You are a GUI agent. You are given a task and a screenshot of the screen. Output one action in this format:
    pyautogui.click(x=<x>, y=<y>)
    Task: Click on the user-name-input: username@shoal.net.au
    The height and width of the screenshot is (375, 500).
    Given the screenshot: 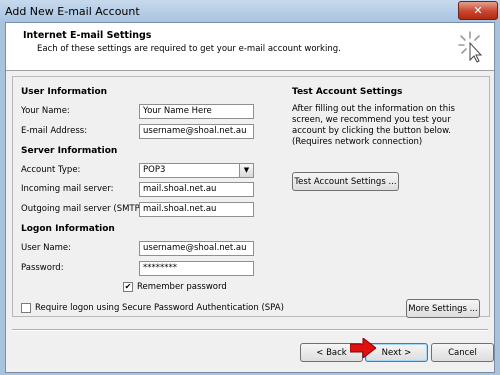 What is the action you would take?
    pyautogui.click(x=196, y=248)
    